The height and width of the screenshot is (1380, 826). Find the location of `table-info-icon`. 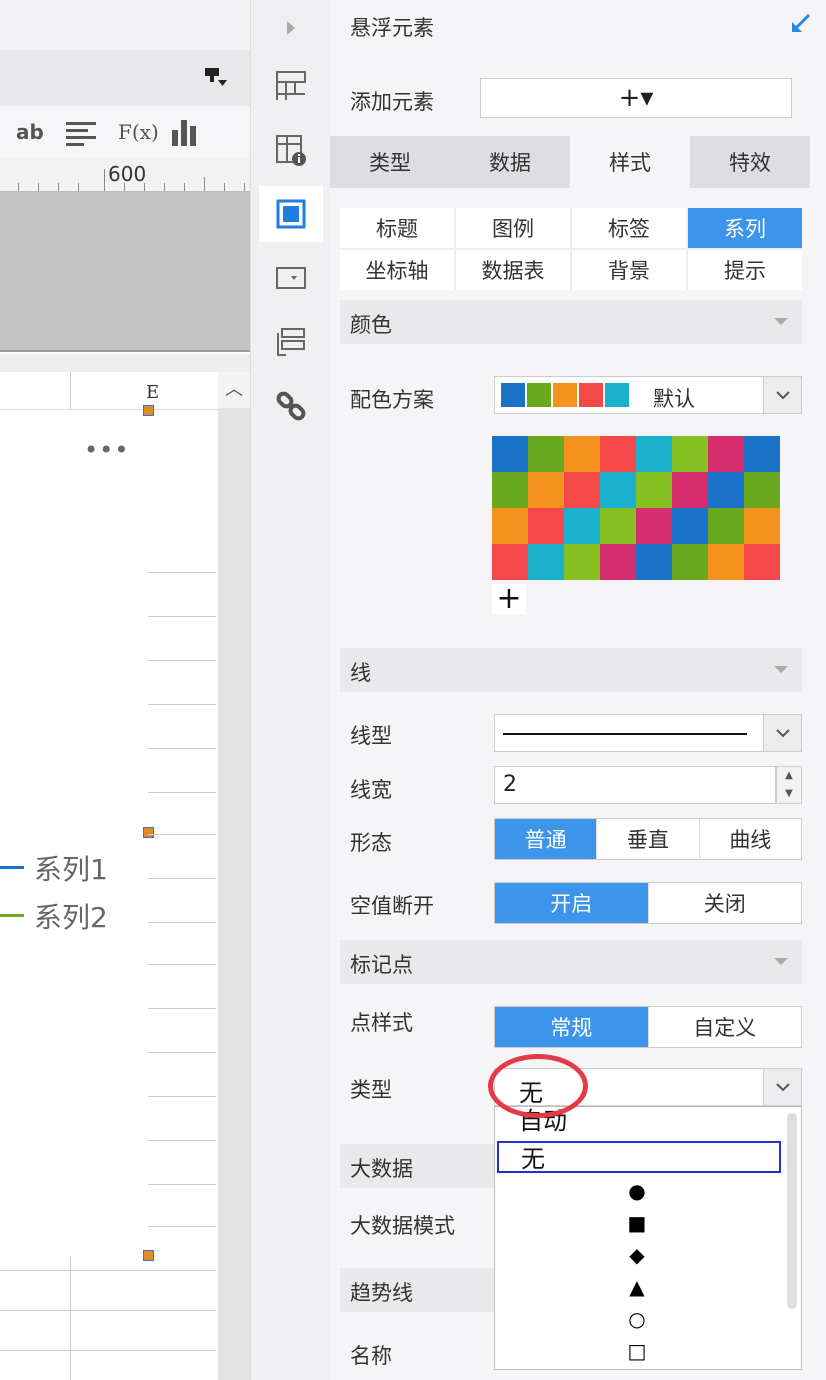

table-info-icon is located at coordinates (291, 150).